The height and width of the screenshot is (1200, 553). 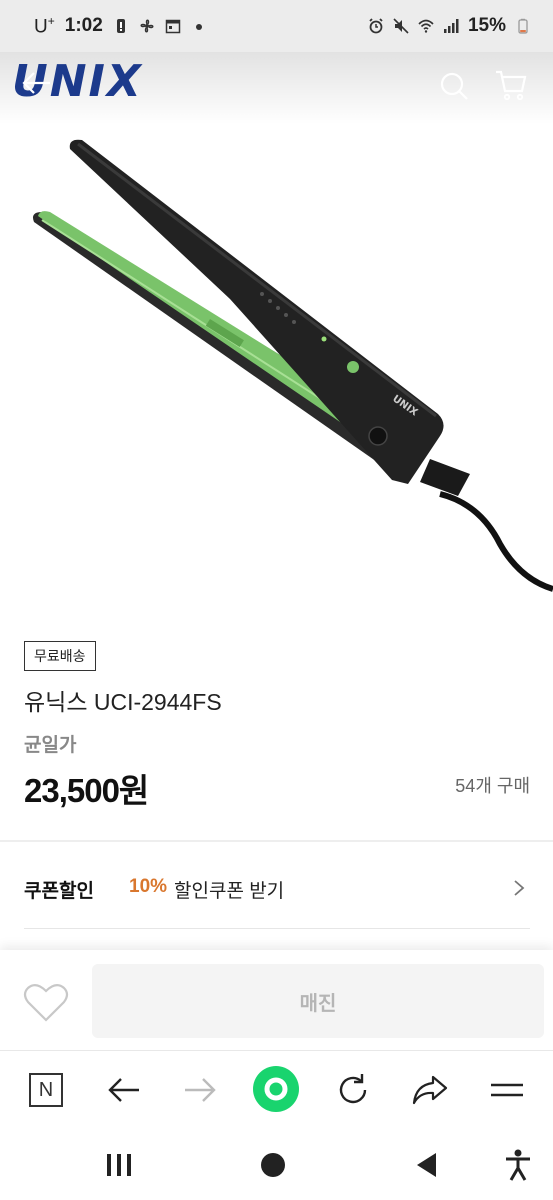 I want to click on cart-icon, so click(x=511, y=85).